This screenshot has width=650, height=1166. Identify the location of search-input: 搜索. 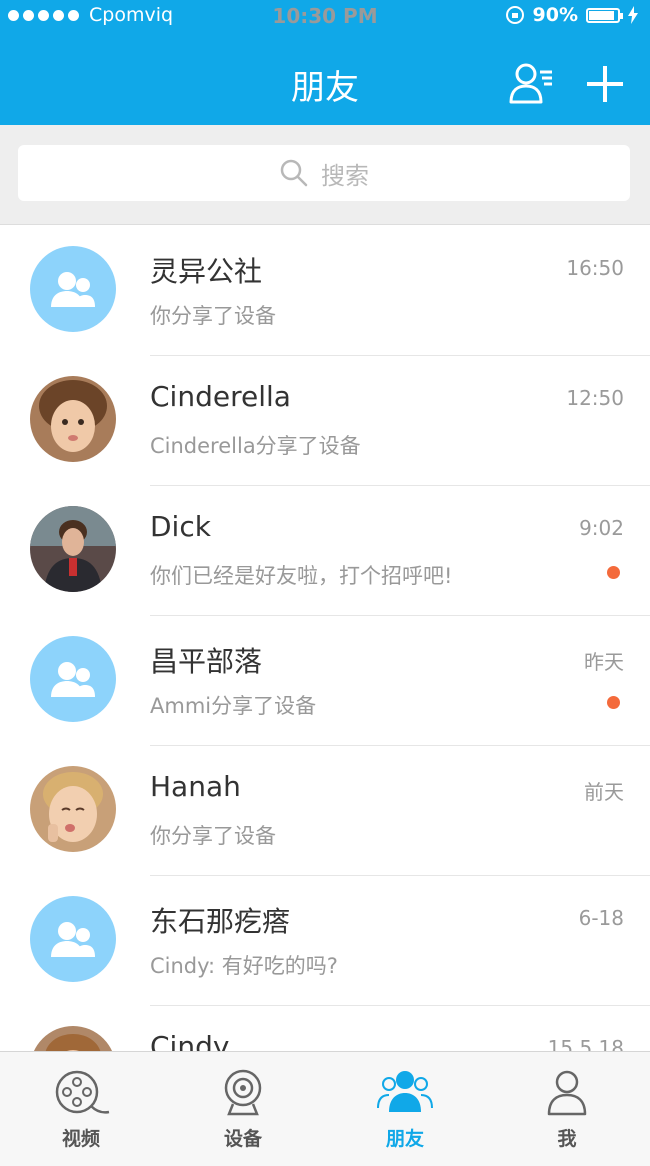
(324, 173).